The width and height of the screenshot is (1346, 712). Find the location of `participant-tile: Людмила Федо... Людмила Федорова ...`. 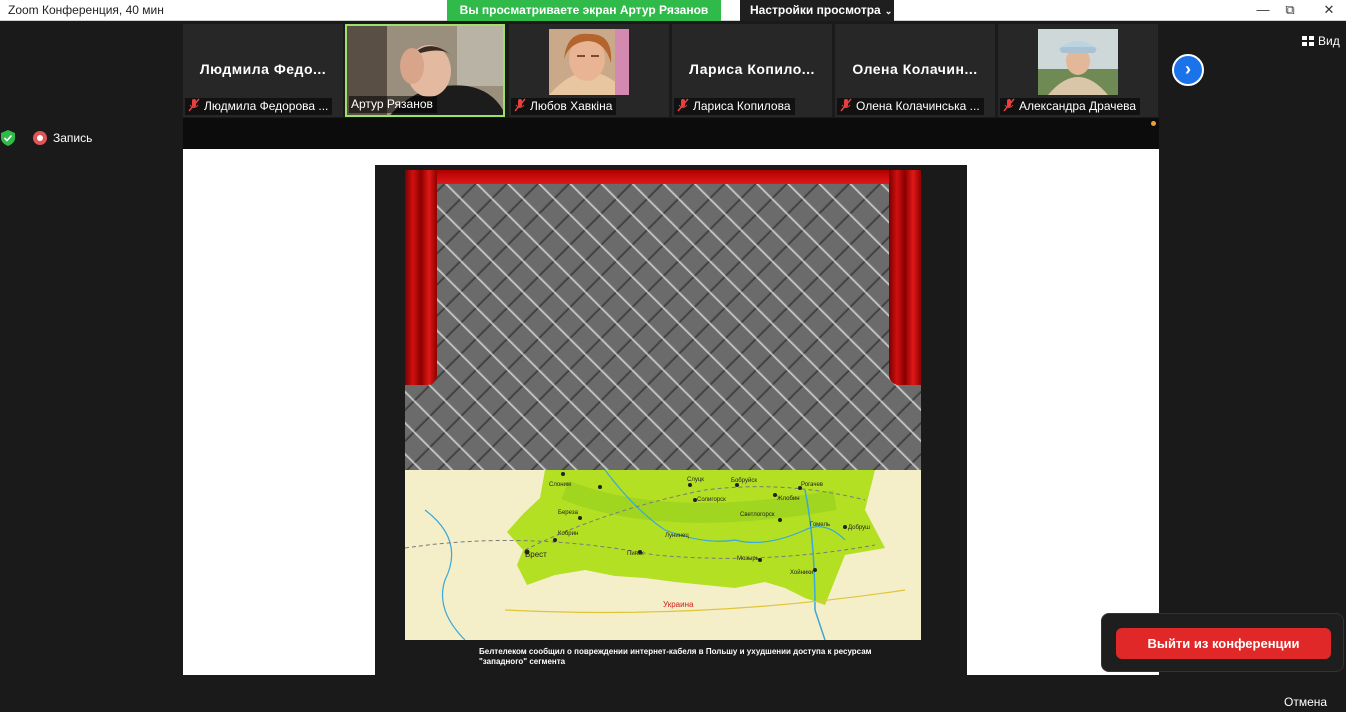

participant-tile: Людмила Федо... Людмила Федорова ... is located at coordinates (263, 70).